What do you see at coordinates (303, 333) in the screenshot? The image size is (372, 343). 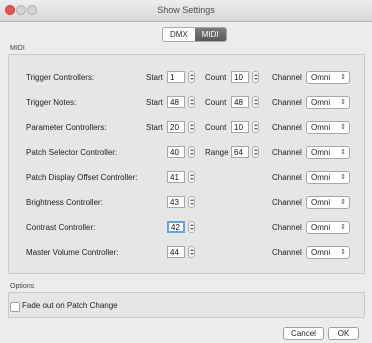 I see `cancel-button: Cancel` at bounding box center [303, 333].